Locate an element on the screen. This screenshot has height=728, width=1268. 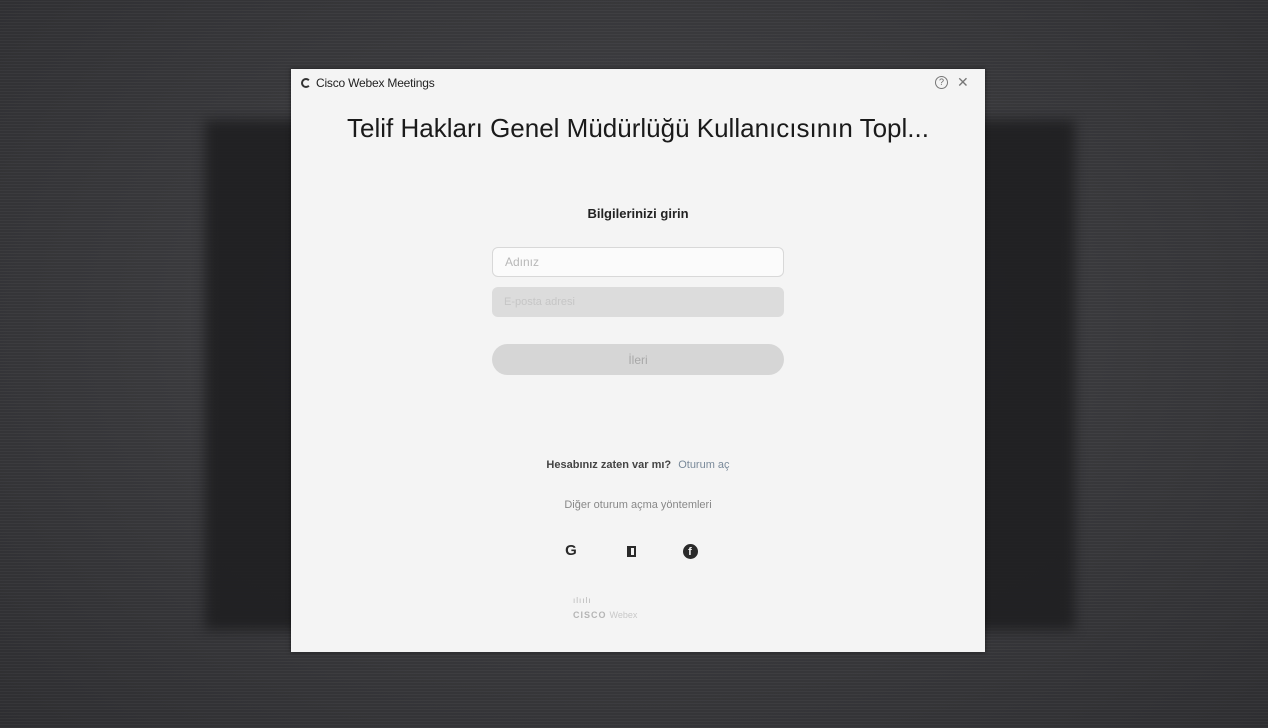
google-icon: G is located at coordinates (571, 551).